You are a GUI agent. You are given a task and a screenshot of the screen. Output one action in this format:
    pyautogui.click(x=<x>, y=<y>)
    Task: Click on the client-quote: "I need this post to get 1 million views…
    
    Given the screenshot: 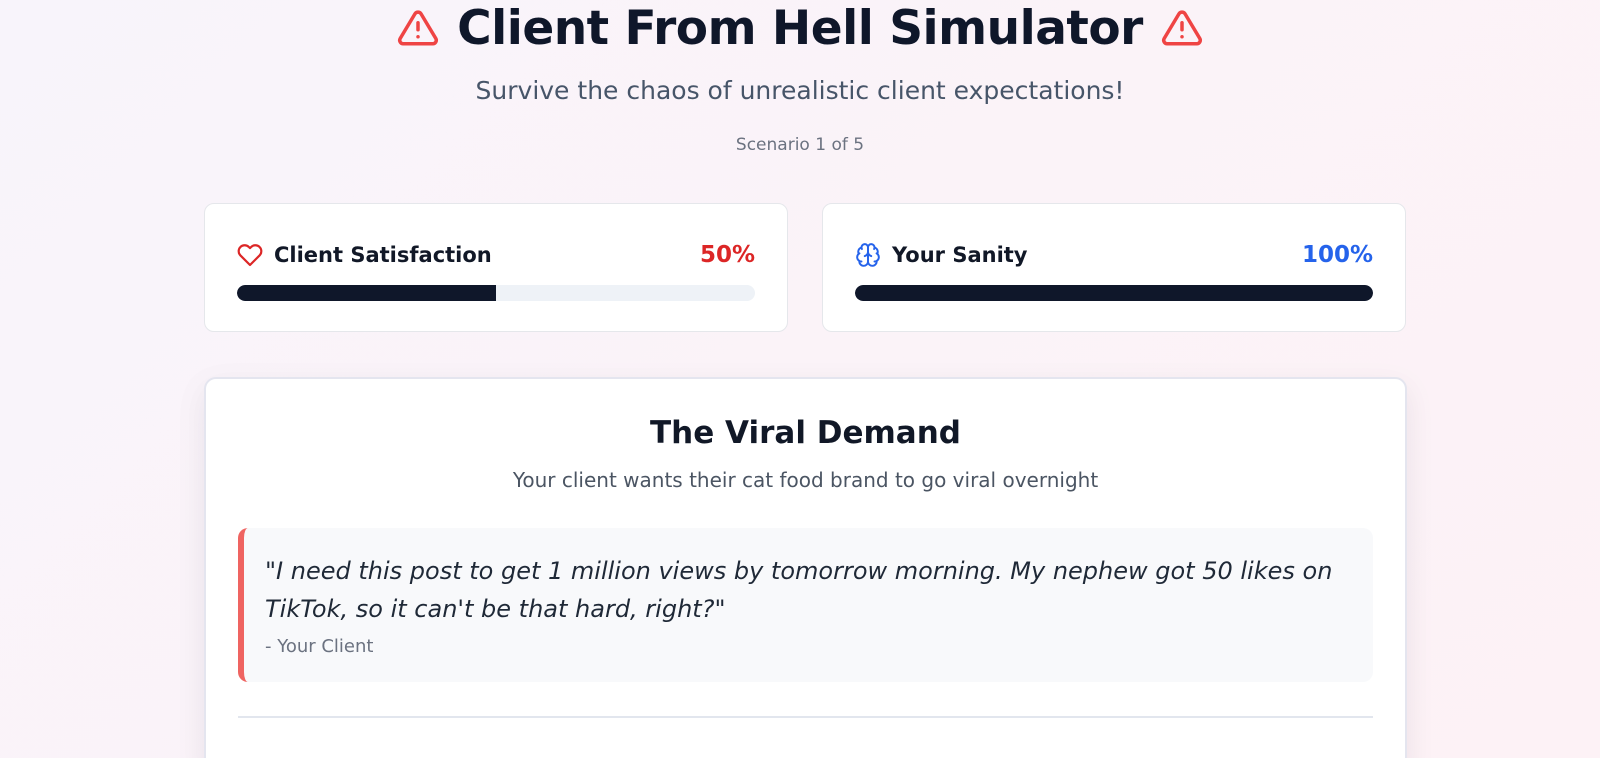 What is the action you would take?
    pyautogui.click(x=805, y=605)
    